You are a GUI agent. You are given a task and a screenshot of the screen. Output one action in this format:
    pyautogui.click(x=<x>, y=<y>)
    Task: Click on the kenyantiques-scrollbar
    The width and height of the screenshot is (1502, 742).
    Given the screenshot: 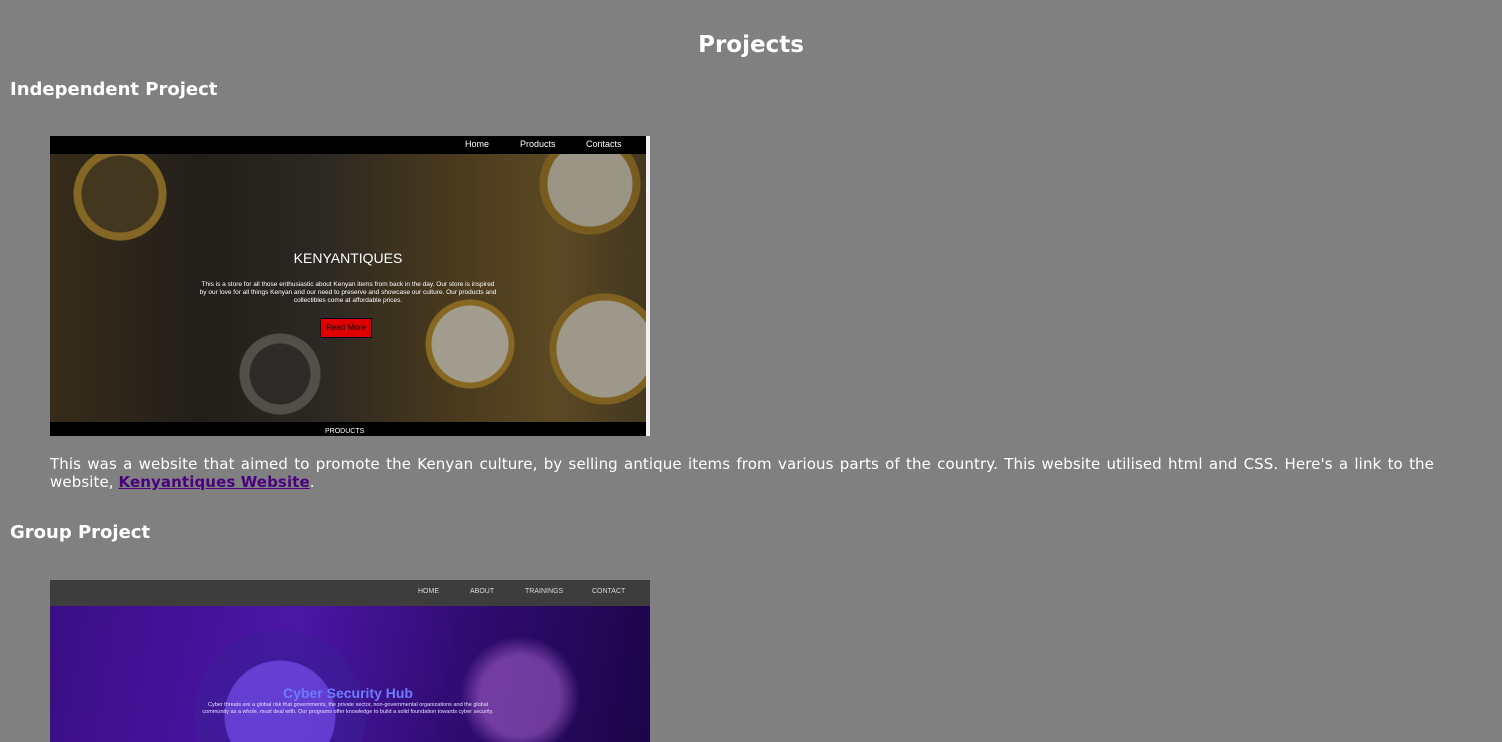 What is the action you would take?
    pyautogui.click(x=648, y=286)
    